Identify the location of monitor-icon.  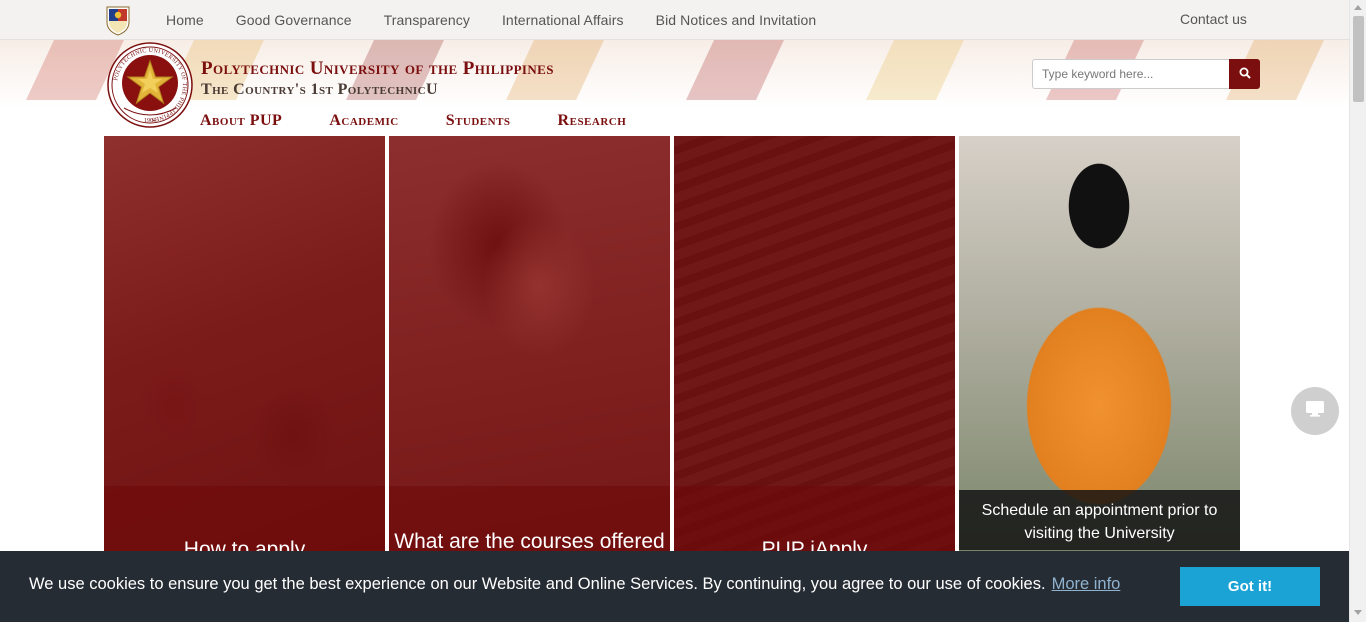
(1315, 411).